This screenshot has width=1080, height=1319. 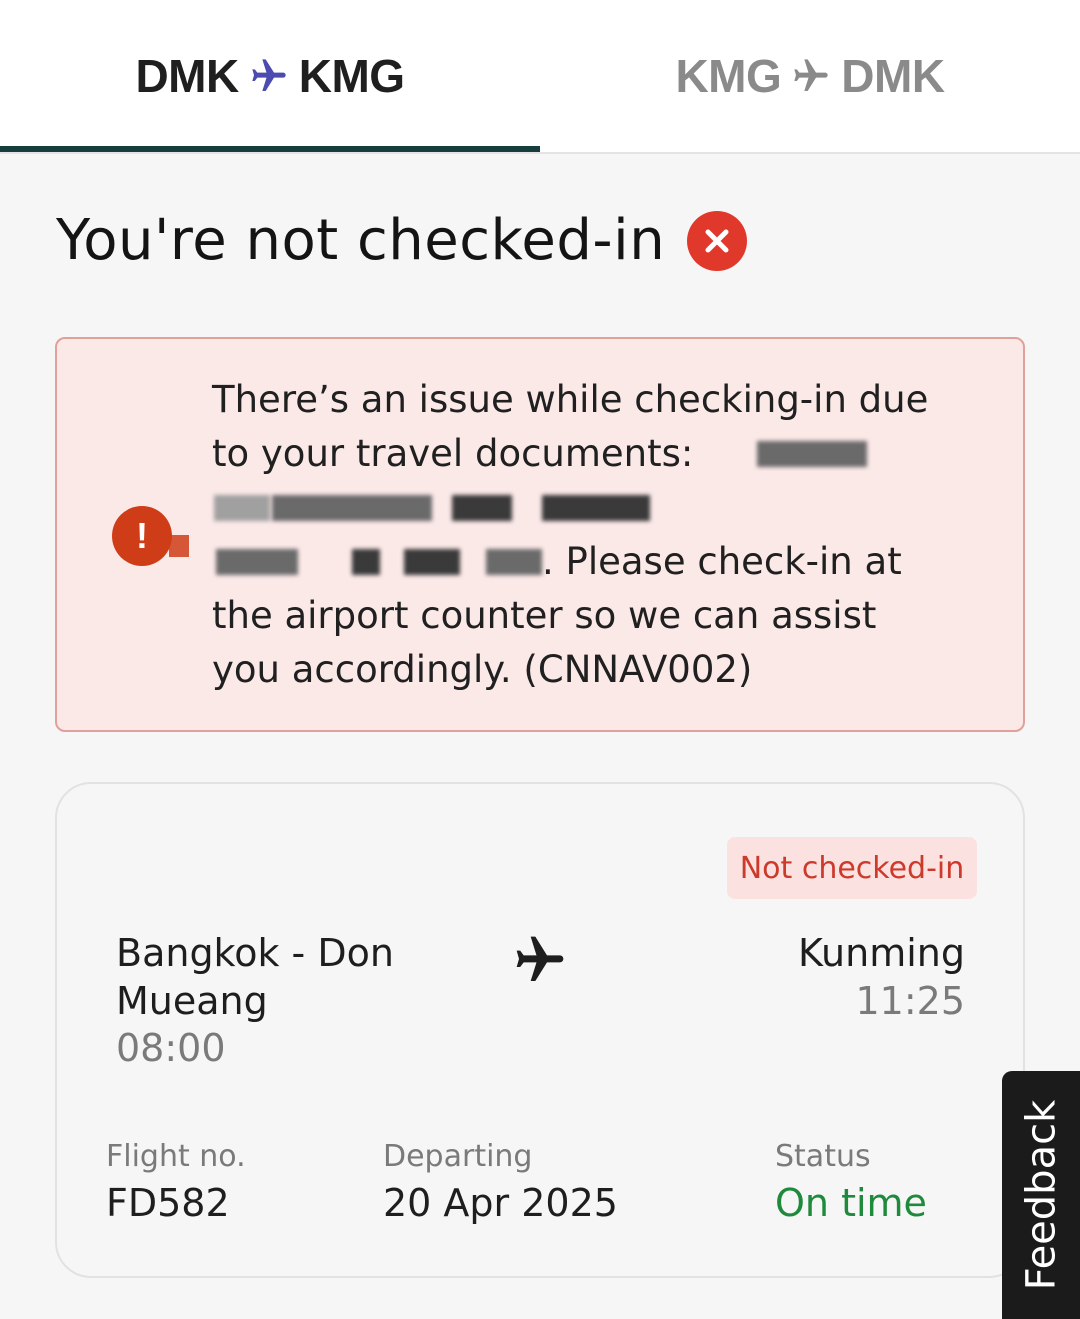 What do you see at coordinates (570, 399) in the screenshot?
I see `alert-line-1: There’s an issue while checking-in due` at bounding box center [570, 399].